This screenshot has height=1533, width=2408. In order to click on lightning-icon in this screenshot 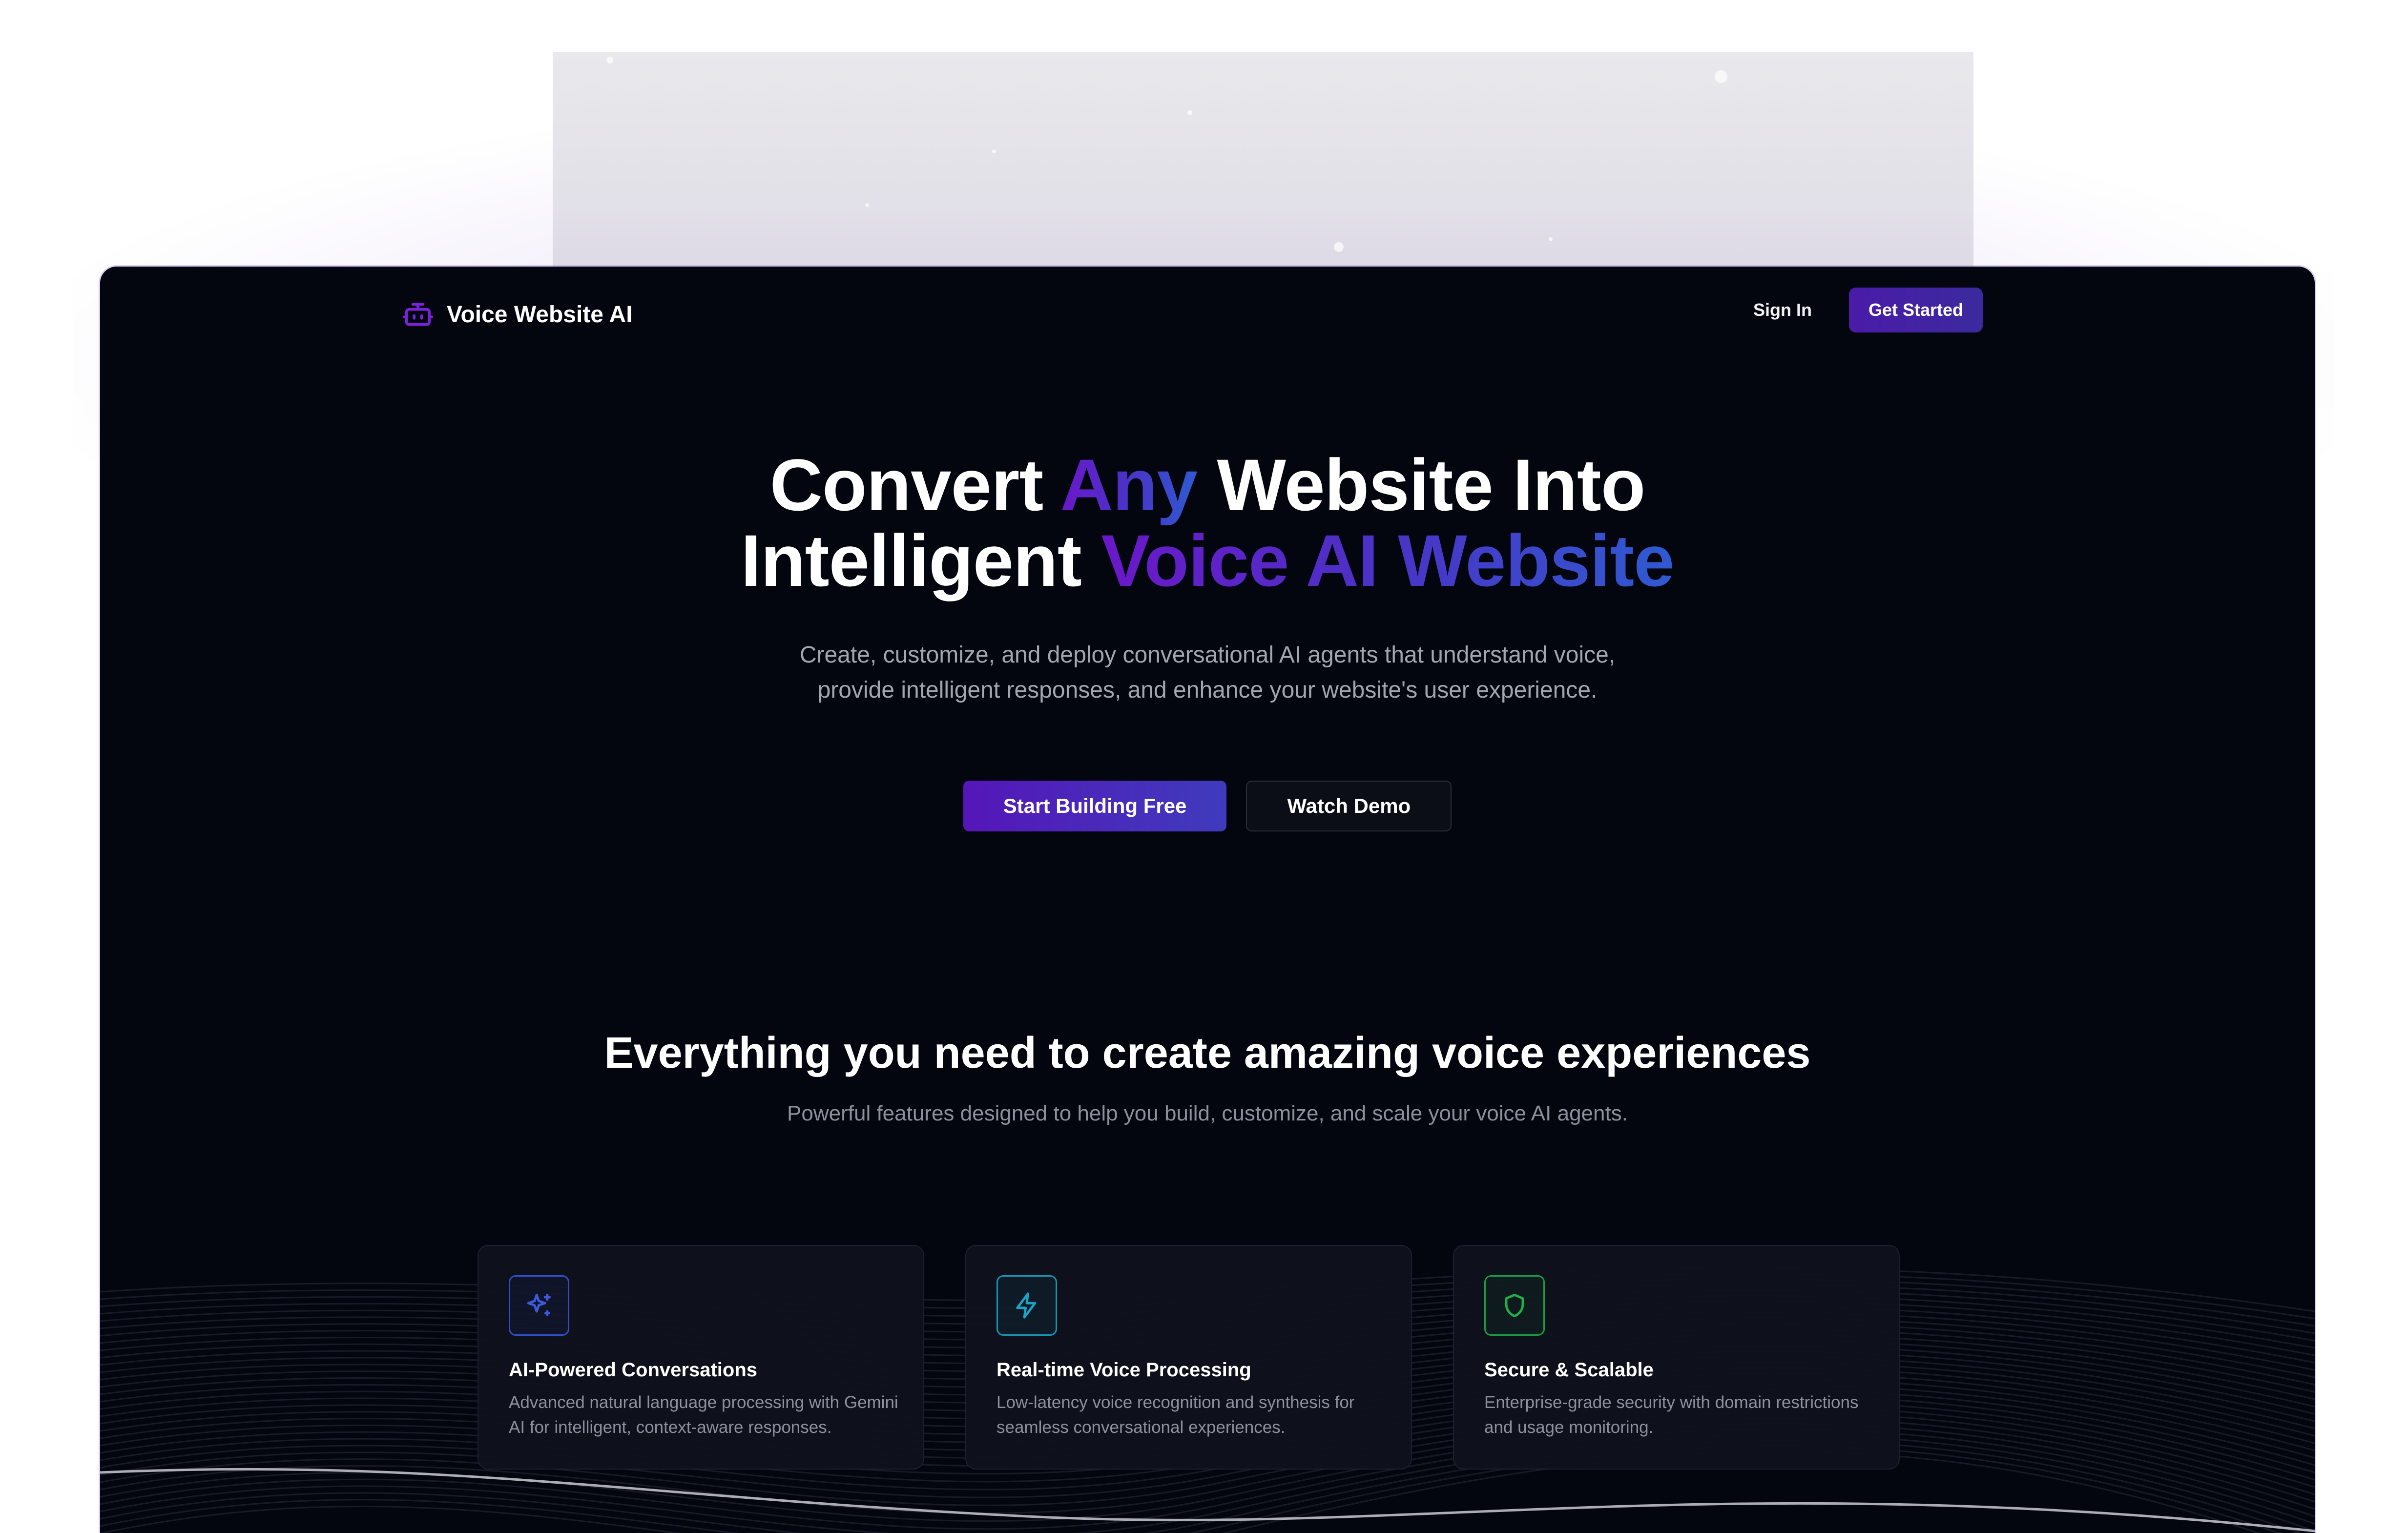, I will do `click(1026, 1305)`.